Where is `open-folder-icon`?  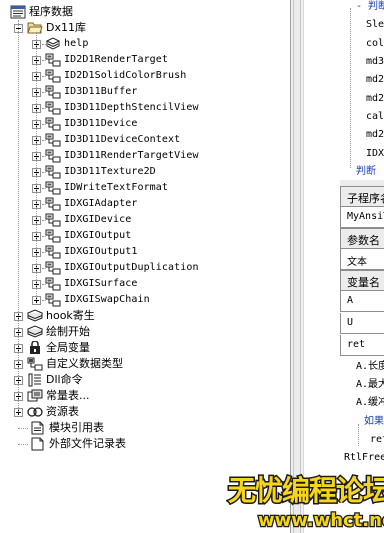 open-folder-icon is located at coordinates (35, 28).